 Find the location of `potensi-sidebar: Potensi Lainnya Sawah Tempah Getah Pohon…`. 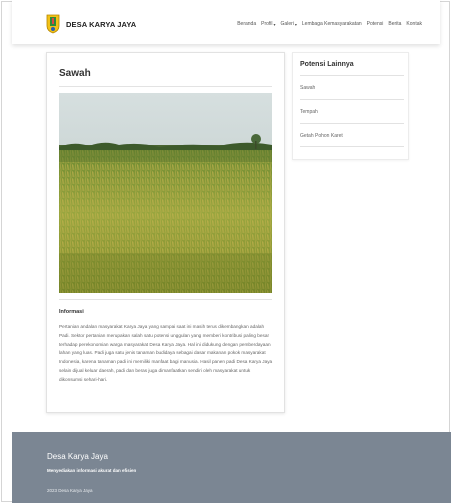

potensi-sidebar: Potensi Lainnya Sawah Tempah Getah Pohon… is located at coordinates (350, 106).